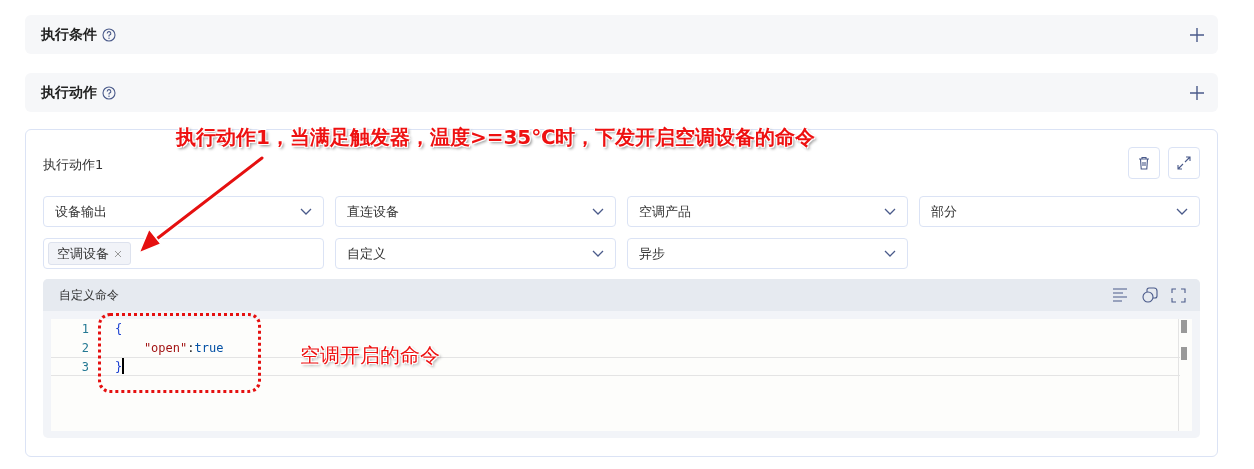 This screenshot has width=1254, height=469. What do you see at coordinates (621, 92) in the screenshot?
I see `section-header: 执行动作` at bounding box center [621, 92].